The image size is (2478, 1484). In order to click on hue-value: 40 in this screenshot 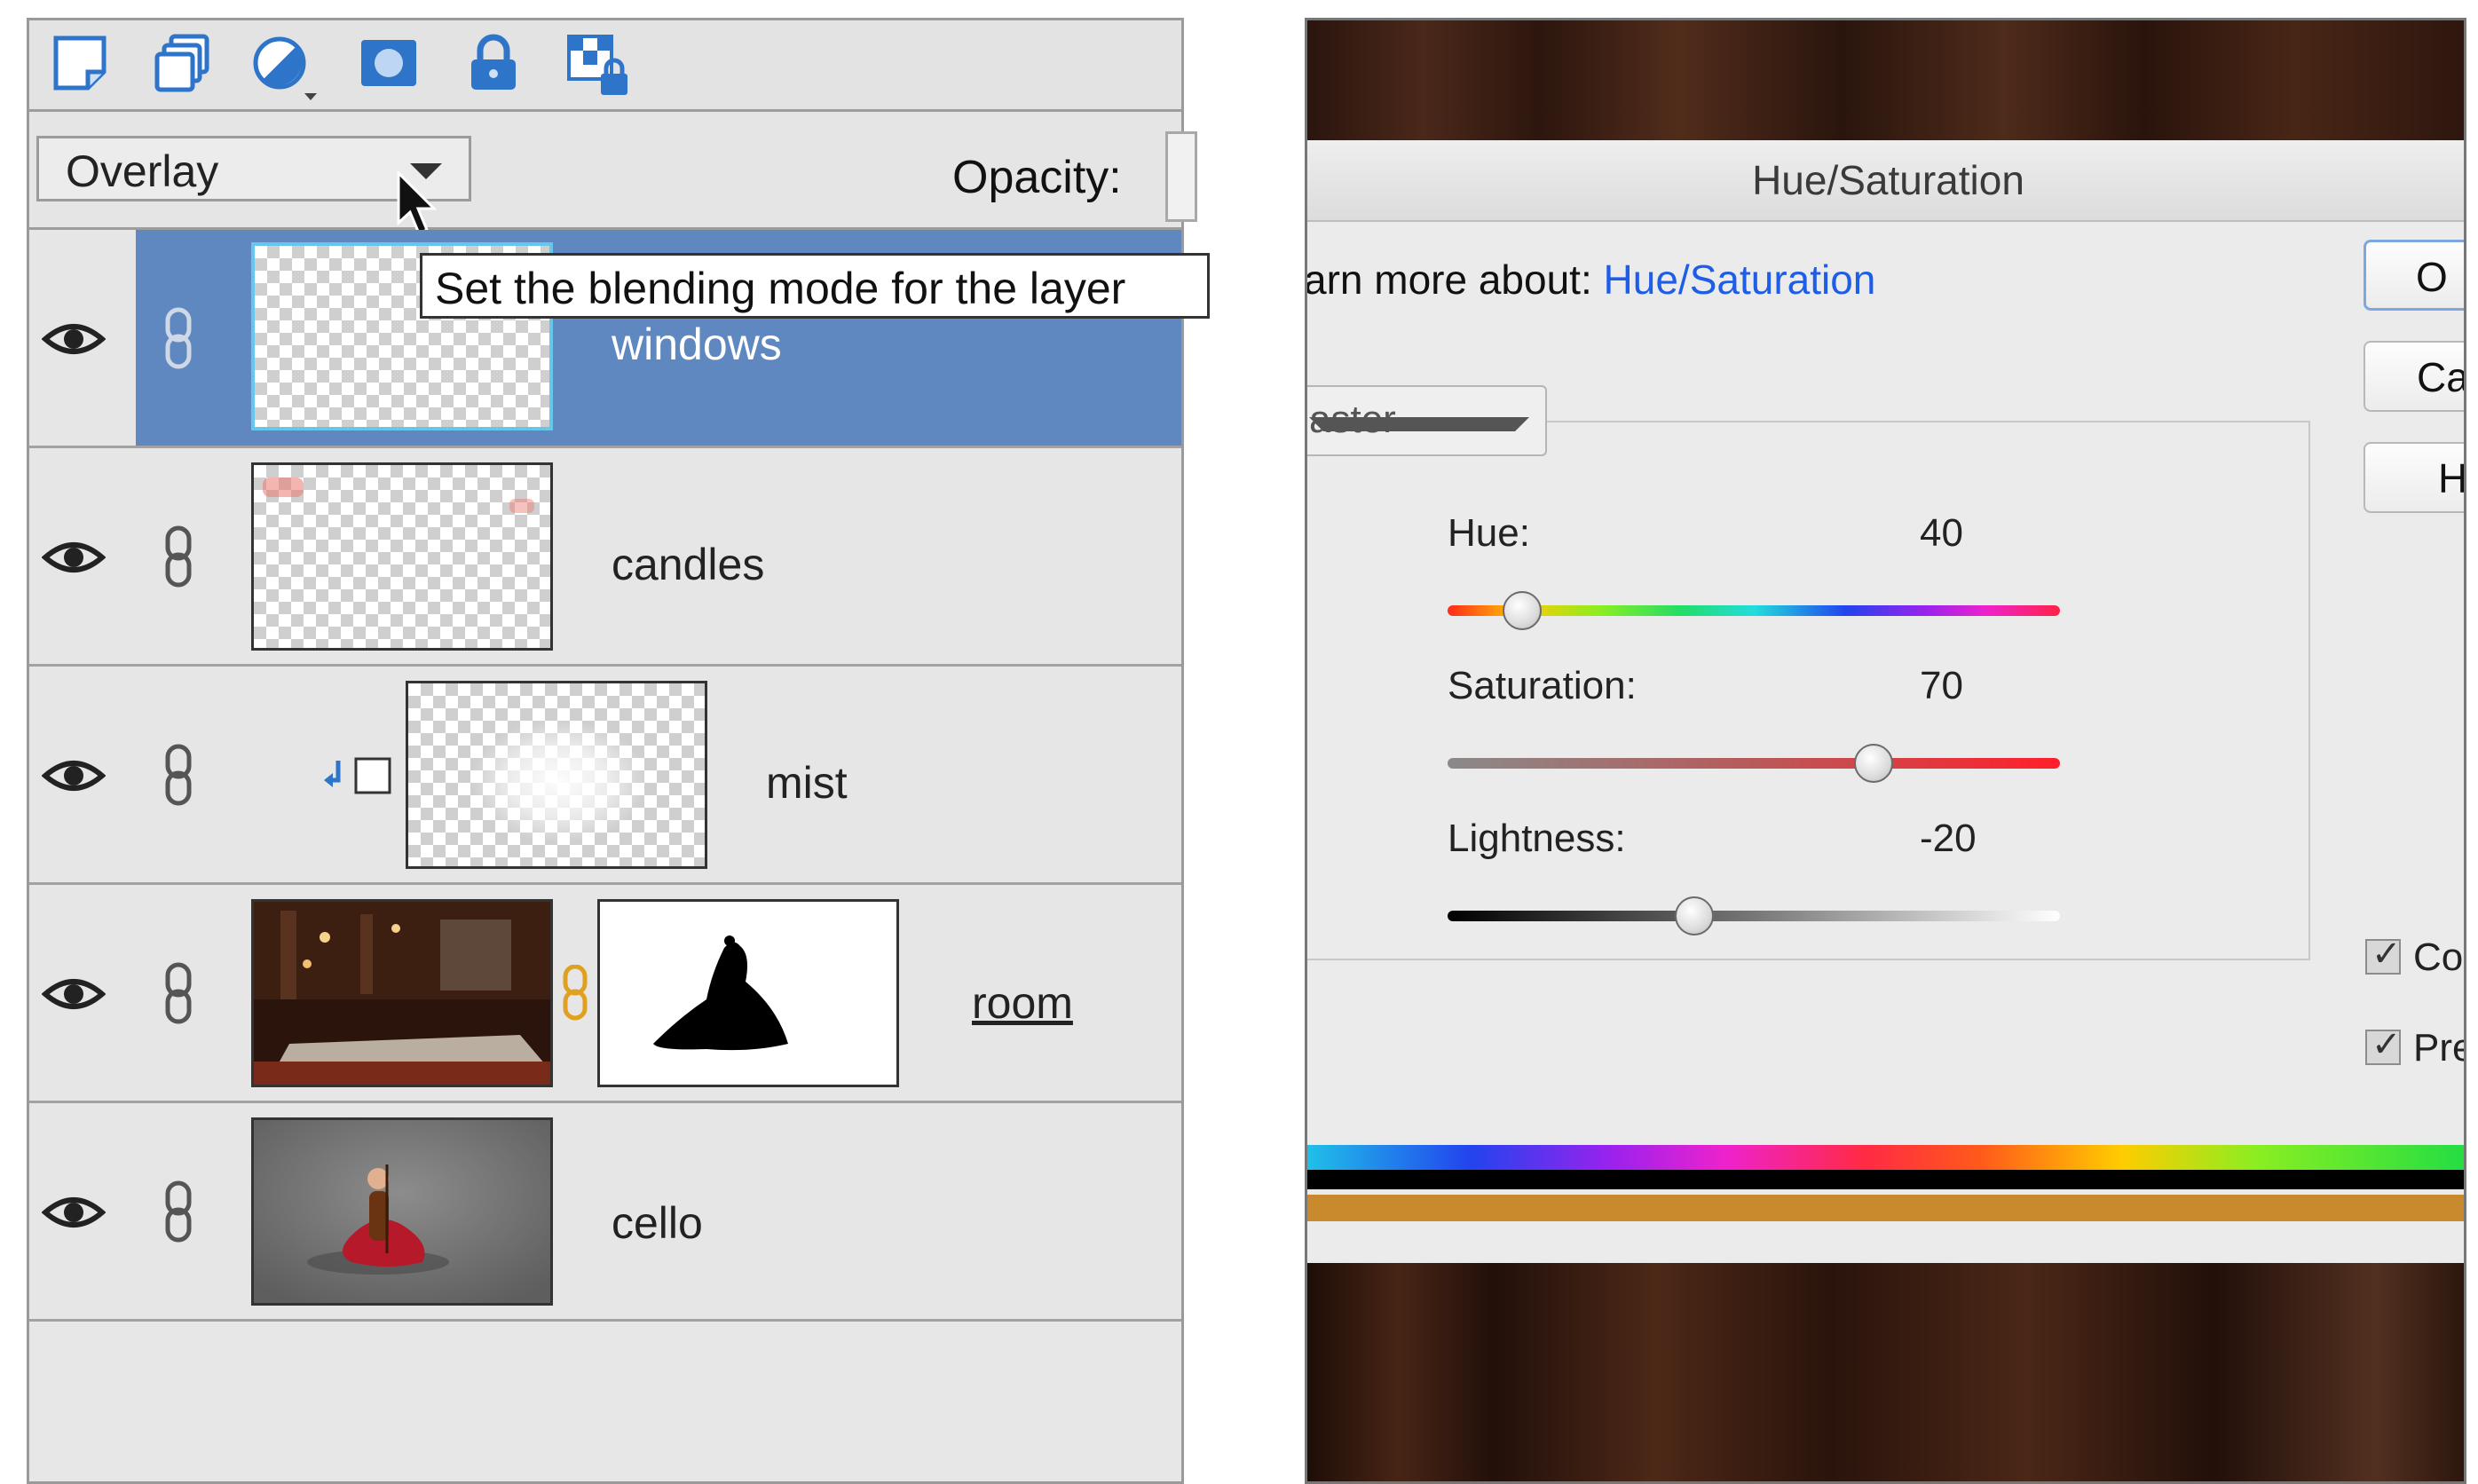, I will do `click(1941, 534)`.